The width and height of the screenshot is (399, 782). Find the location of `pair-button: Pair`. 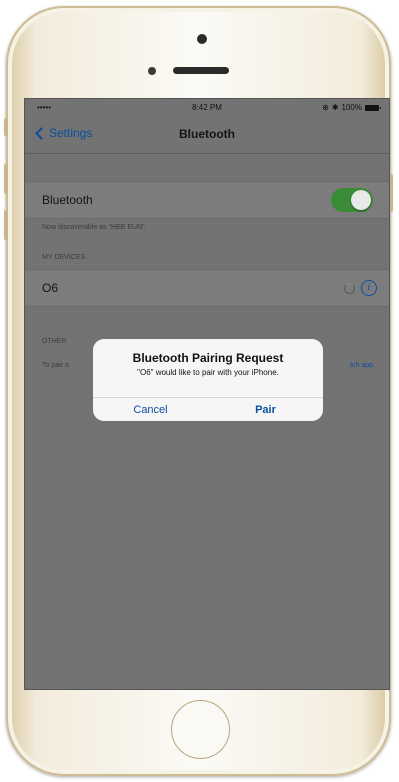

pair-button: Pair is located at coordinates (265, 410).